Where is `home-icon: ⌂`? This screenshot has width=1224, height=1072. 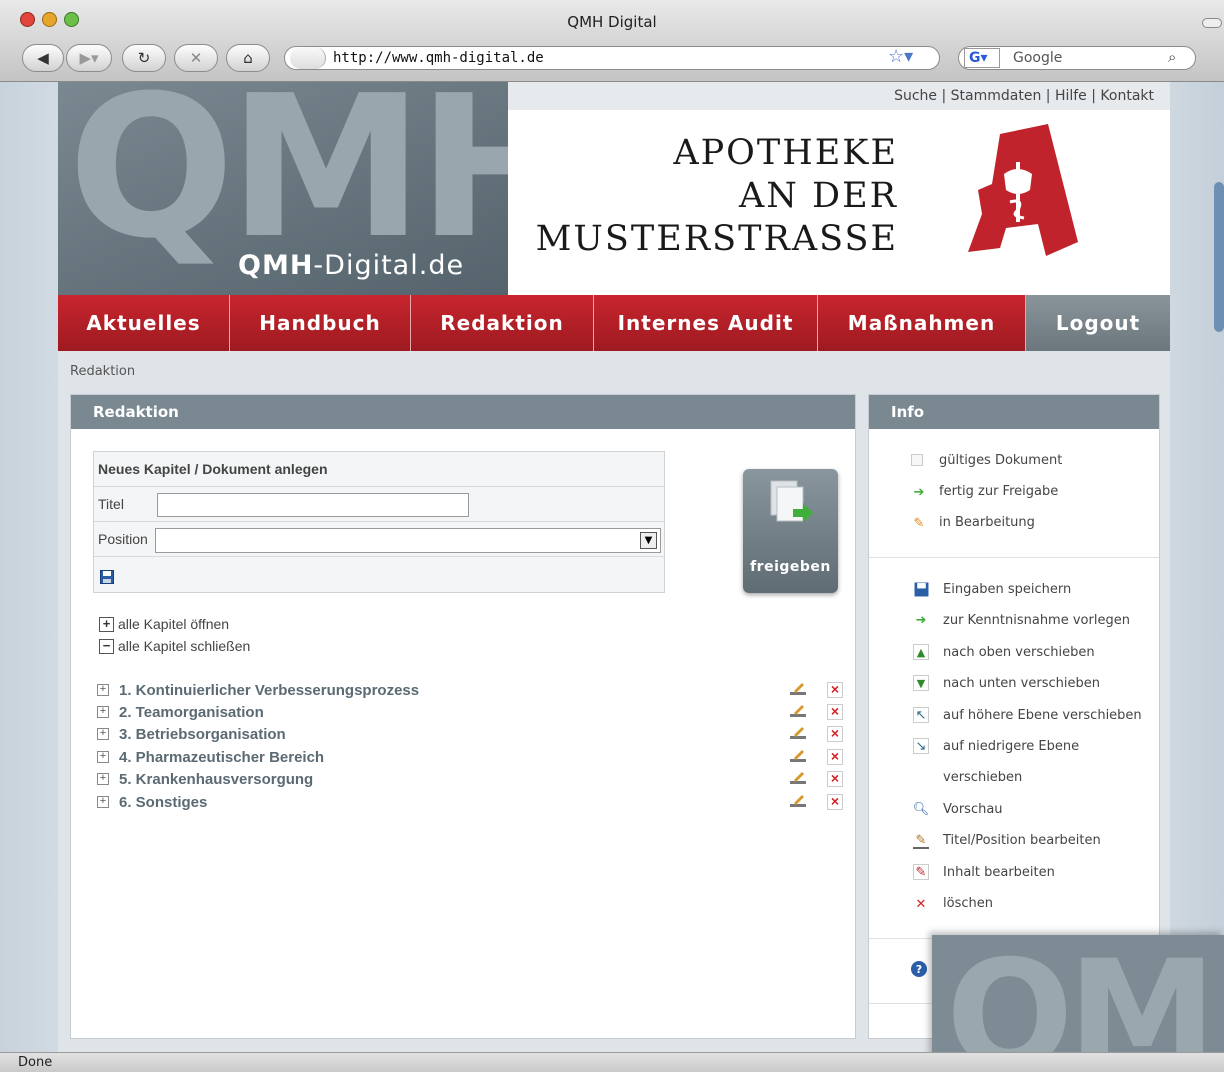
home-icon: ⌂ is located at coordinates (248, 58).